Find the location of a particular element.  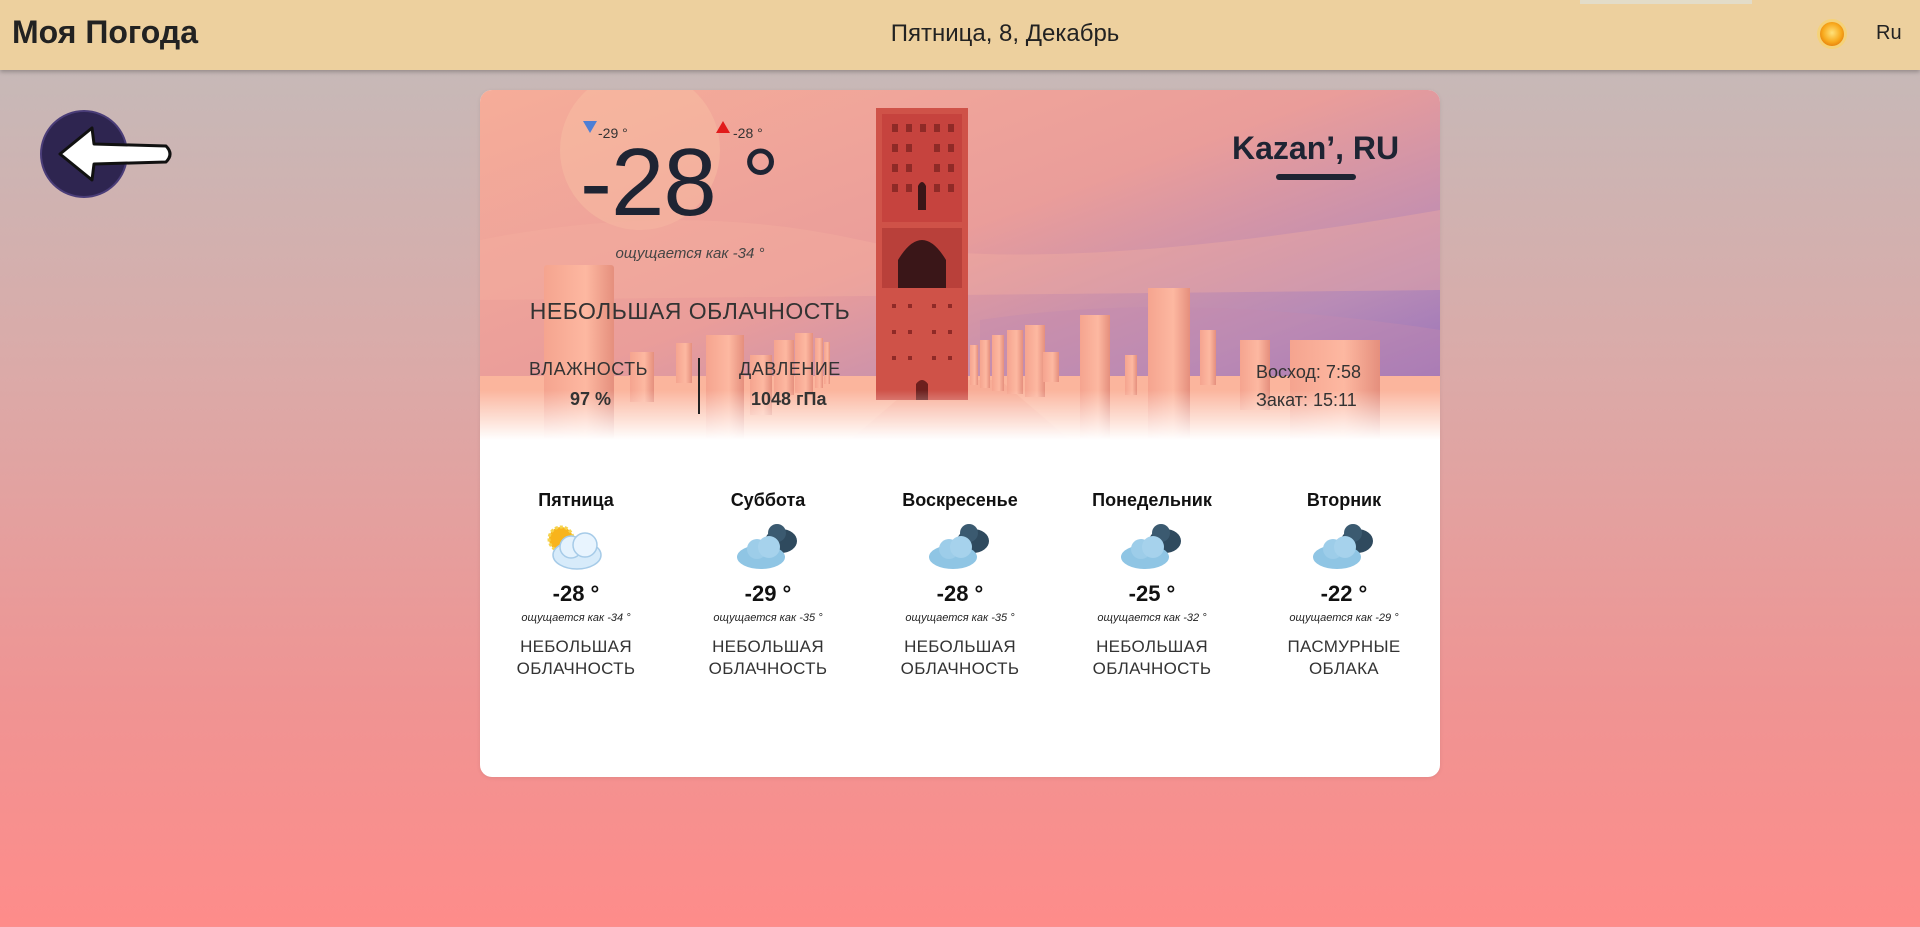

sunrise-time: Восход: 7:58 is located at coordinates (1308, 372).